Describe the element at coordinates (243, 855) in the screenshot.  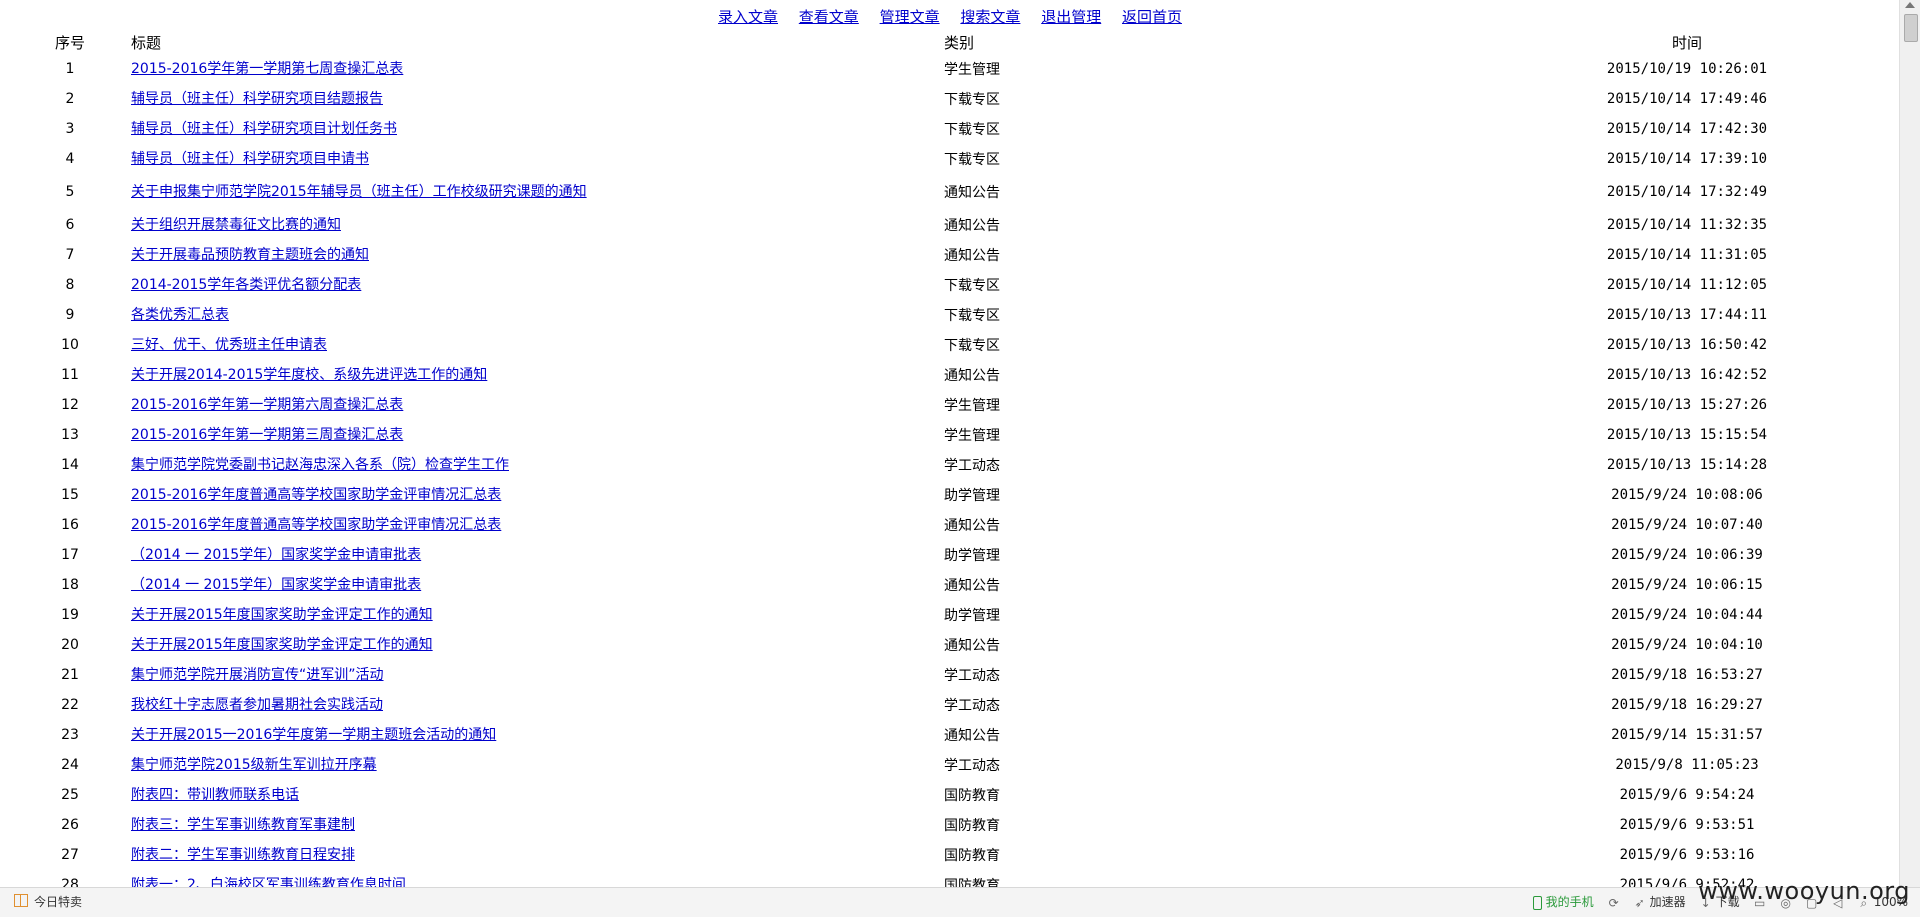
I see `article-title-link: 附表二：学生军事训练教育日程安排` at that location.